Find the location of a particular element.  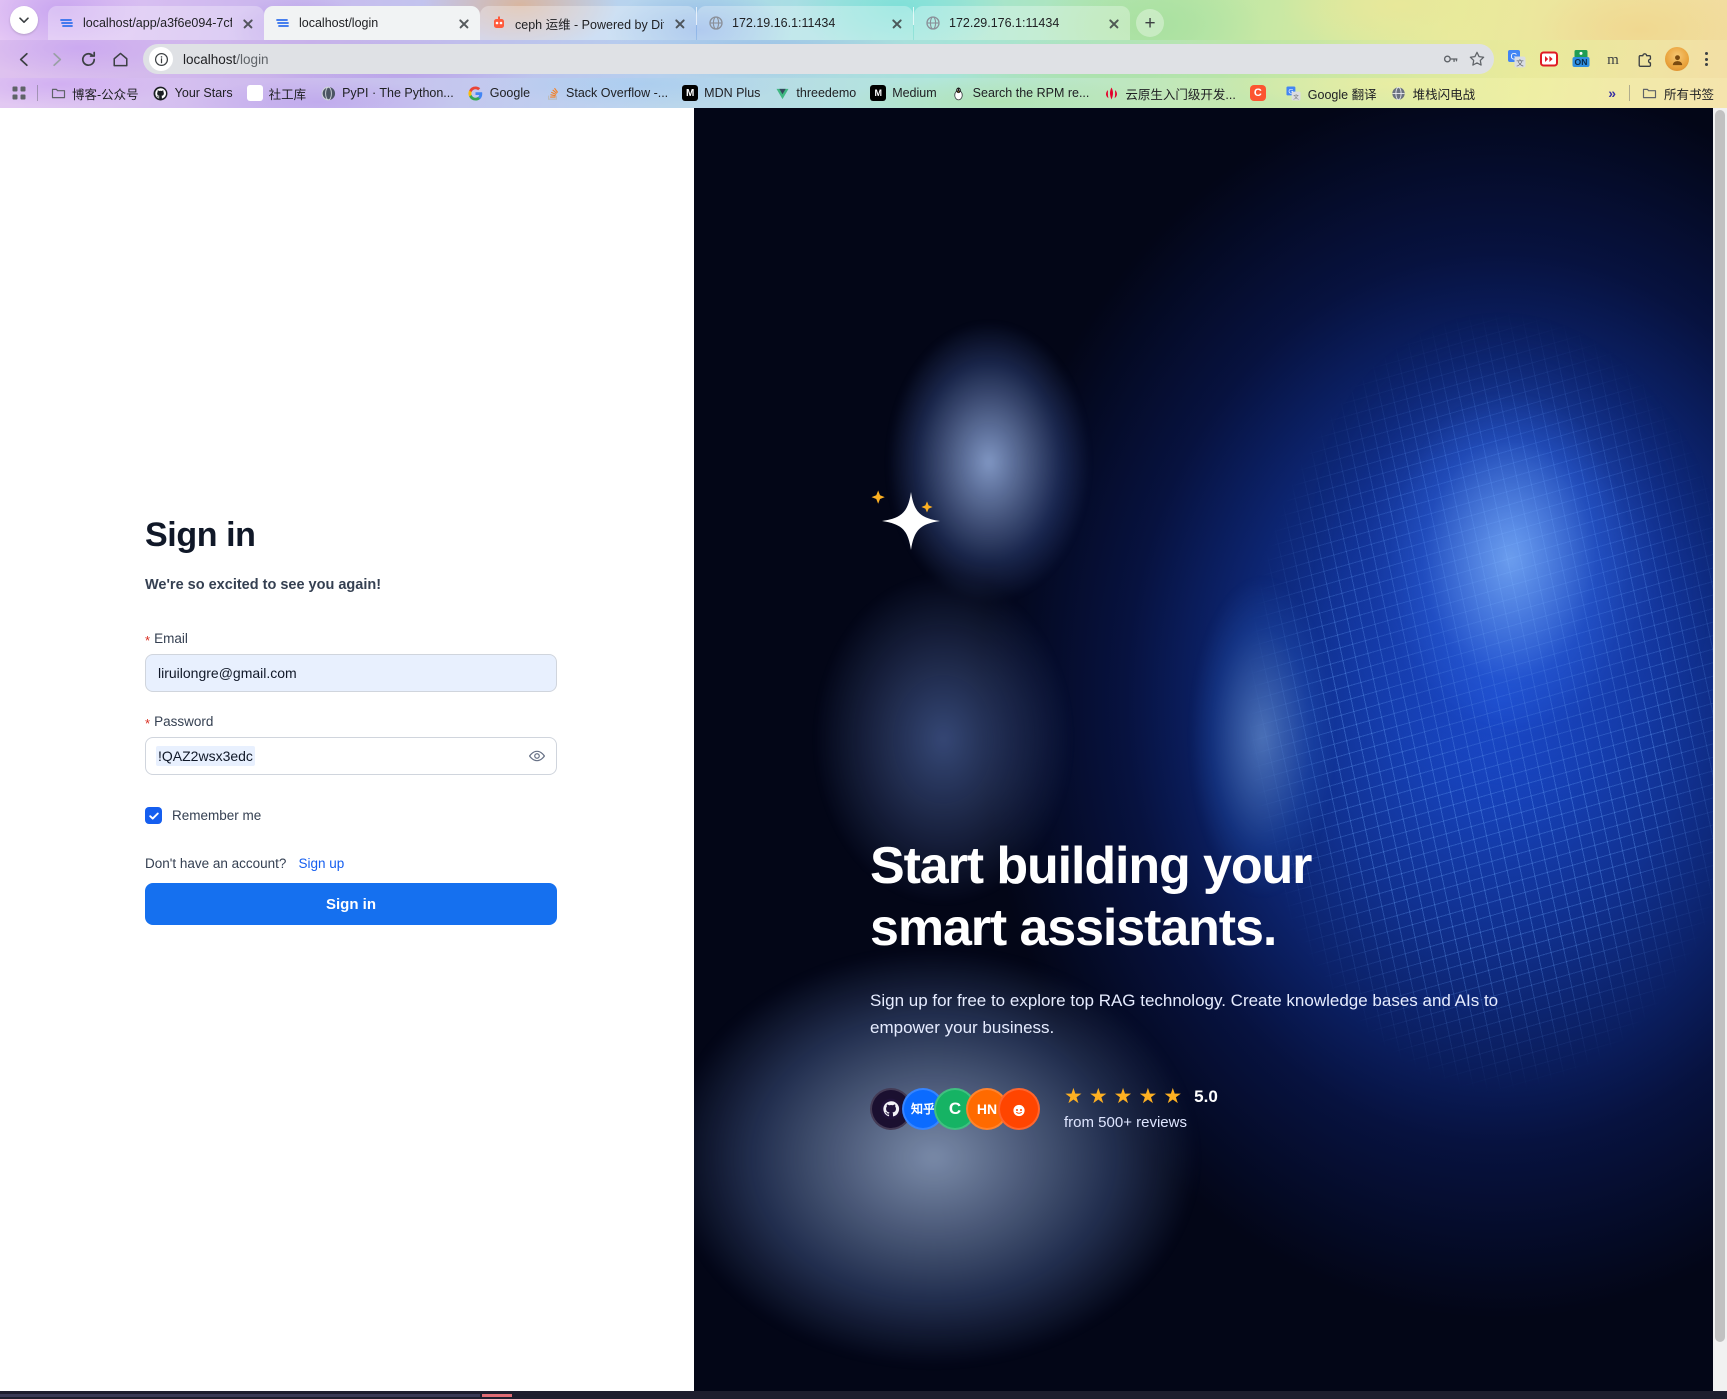

bookmark-item: G文 Google 翻译 is located at coordinates (1331, 93).